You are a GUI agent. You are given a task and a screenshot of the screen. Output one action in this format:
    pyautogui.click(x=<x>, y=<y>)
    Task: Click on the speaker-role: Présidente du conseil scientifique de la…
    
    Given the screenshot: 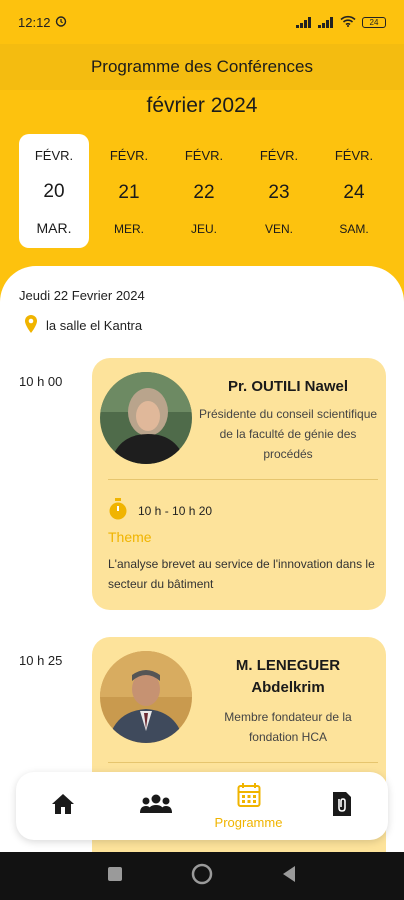 What is the action you would take?
    pyautogui.click(x=288, y=434)
    